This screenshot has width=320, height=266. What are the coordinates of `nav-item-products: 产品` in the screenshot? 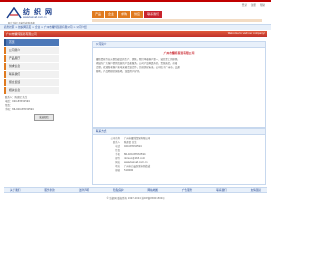 It's located at (98, 14).